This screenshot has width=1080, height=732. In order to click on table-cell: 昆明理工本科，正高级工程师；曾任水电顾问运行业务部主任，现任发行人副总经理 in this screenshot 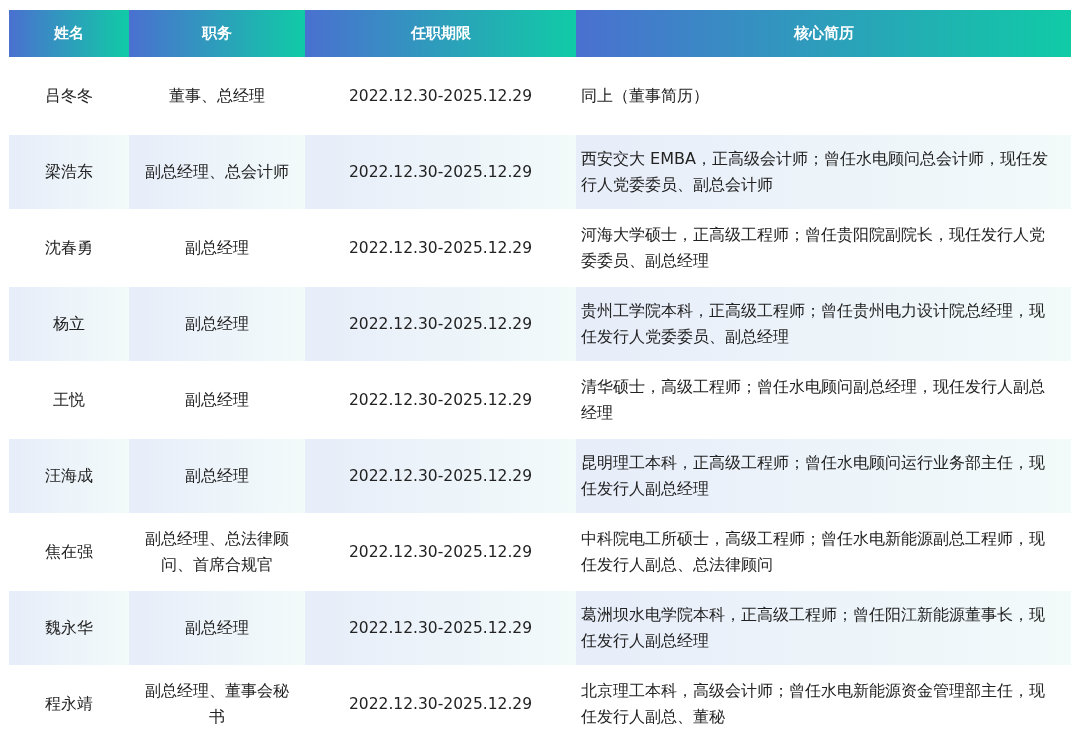, I will do `click(823, 476)`.